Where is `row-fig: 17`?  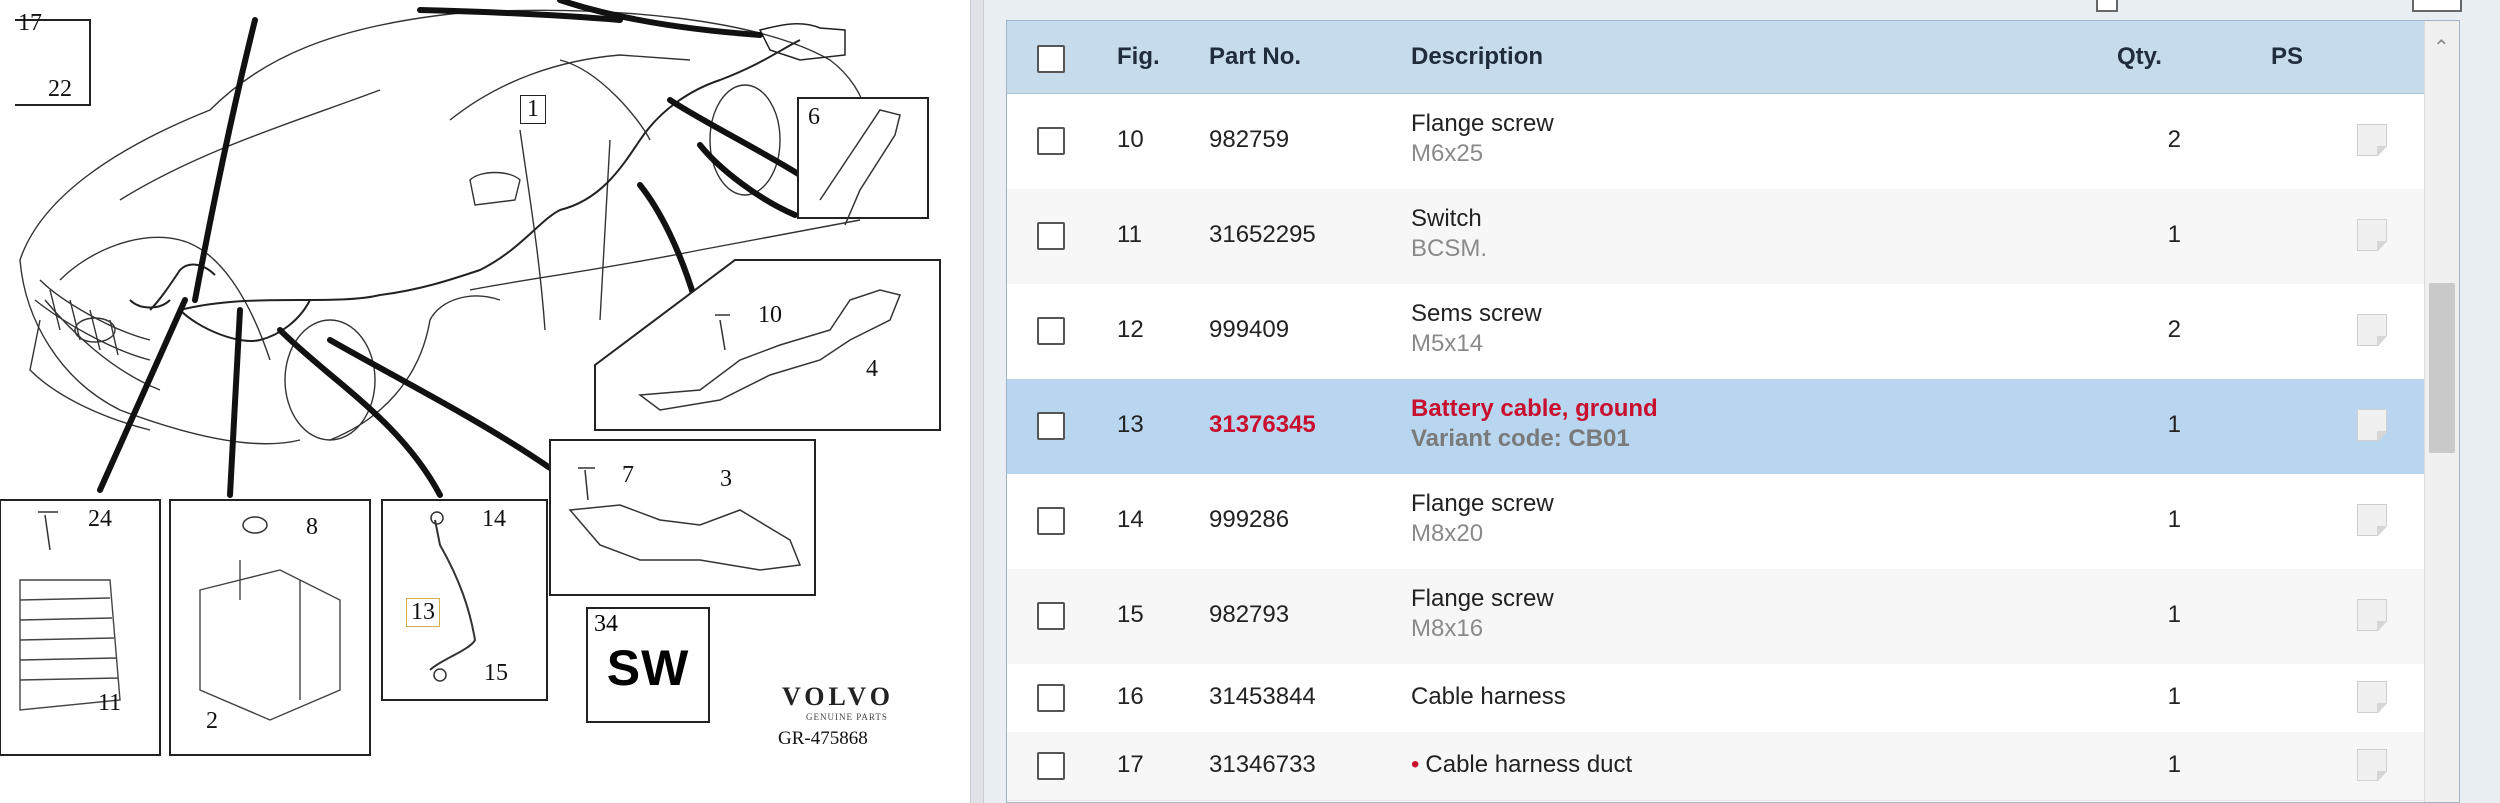 row-fig: 17 is located at coordinates (1130, 764).